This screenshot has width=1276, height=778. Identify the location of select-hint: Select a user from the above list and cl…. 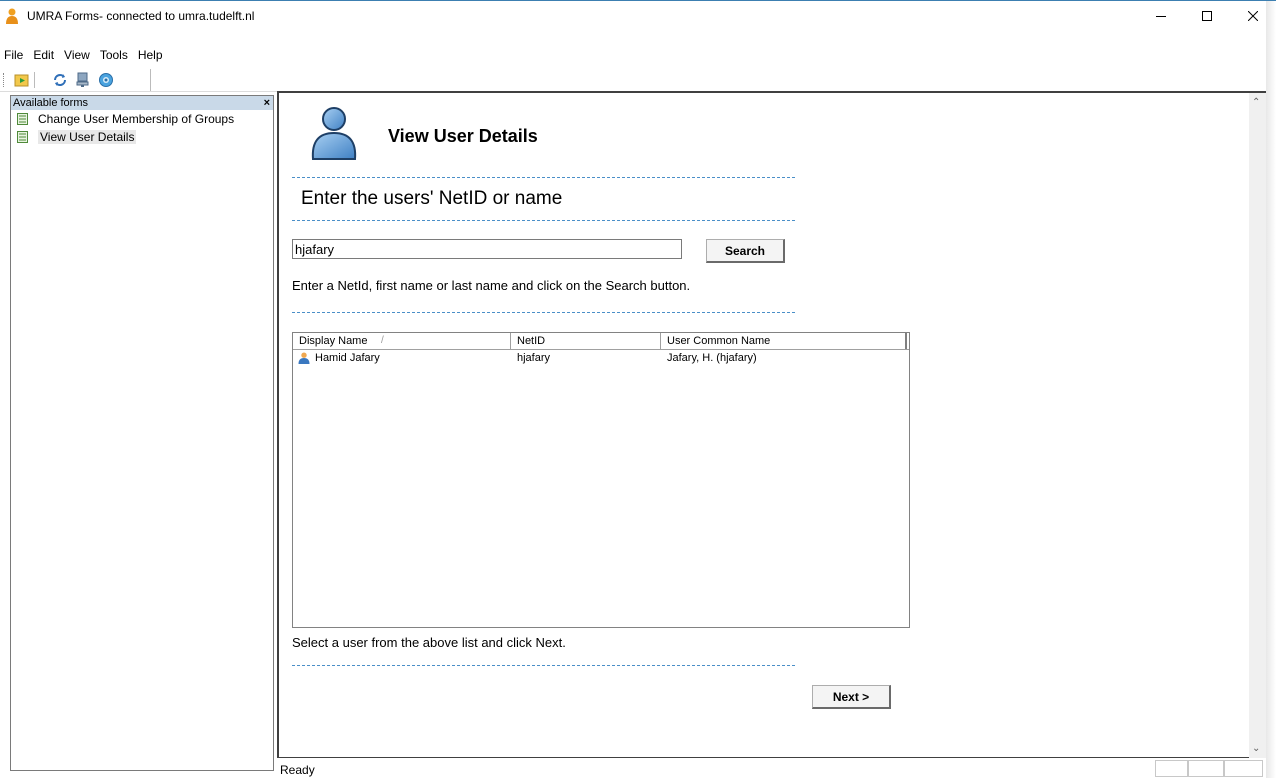
(429, 642).